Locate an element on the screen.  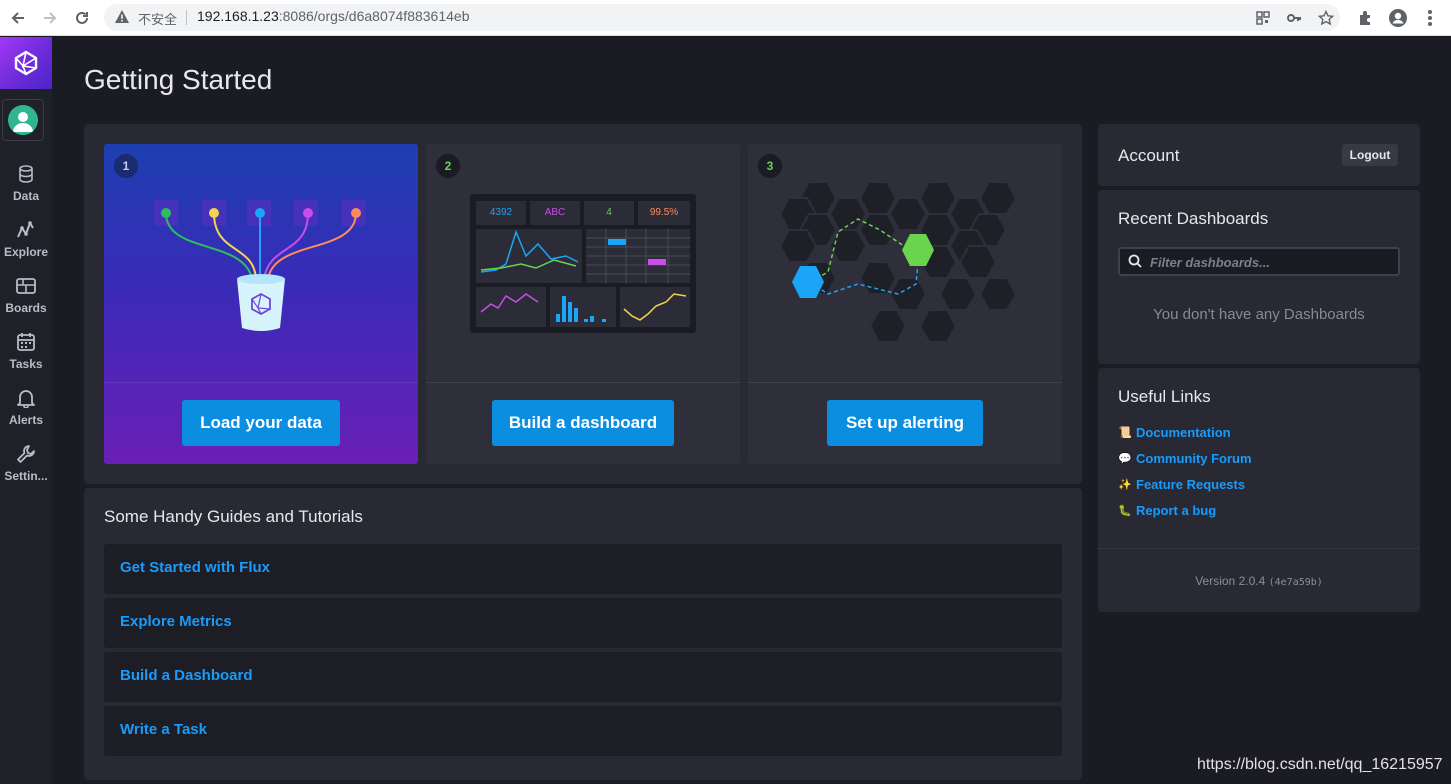
account-heading: Account is located at coordinates (1149, 155).